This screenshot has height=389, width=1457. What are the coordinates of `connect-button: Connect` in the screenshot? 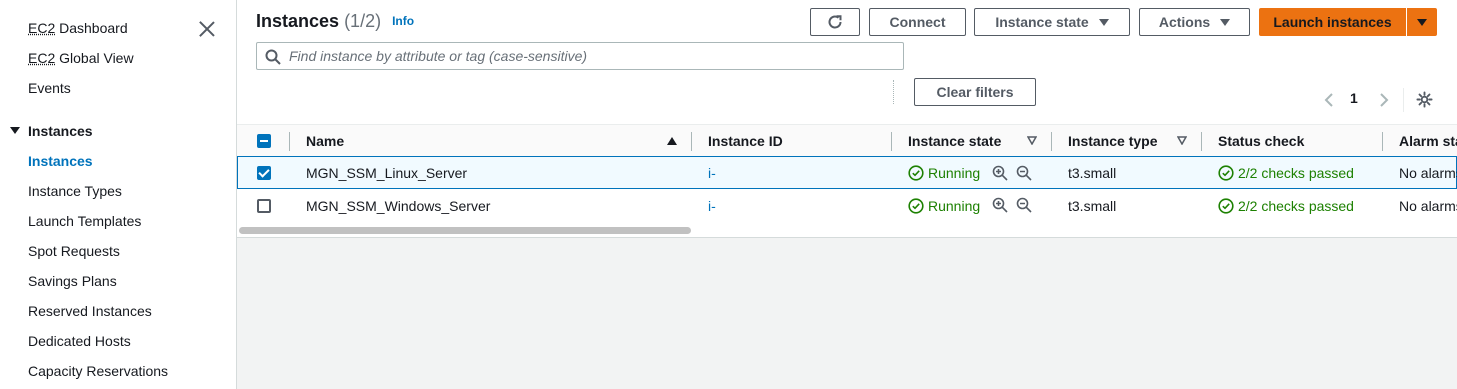 It's located at (917, 22).